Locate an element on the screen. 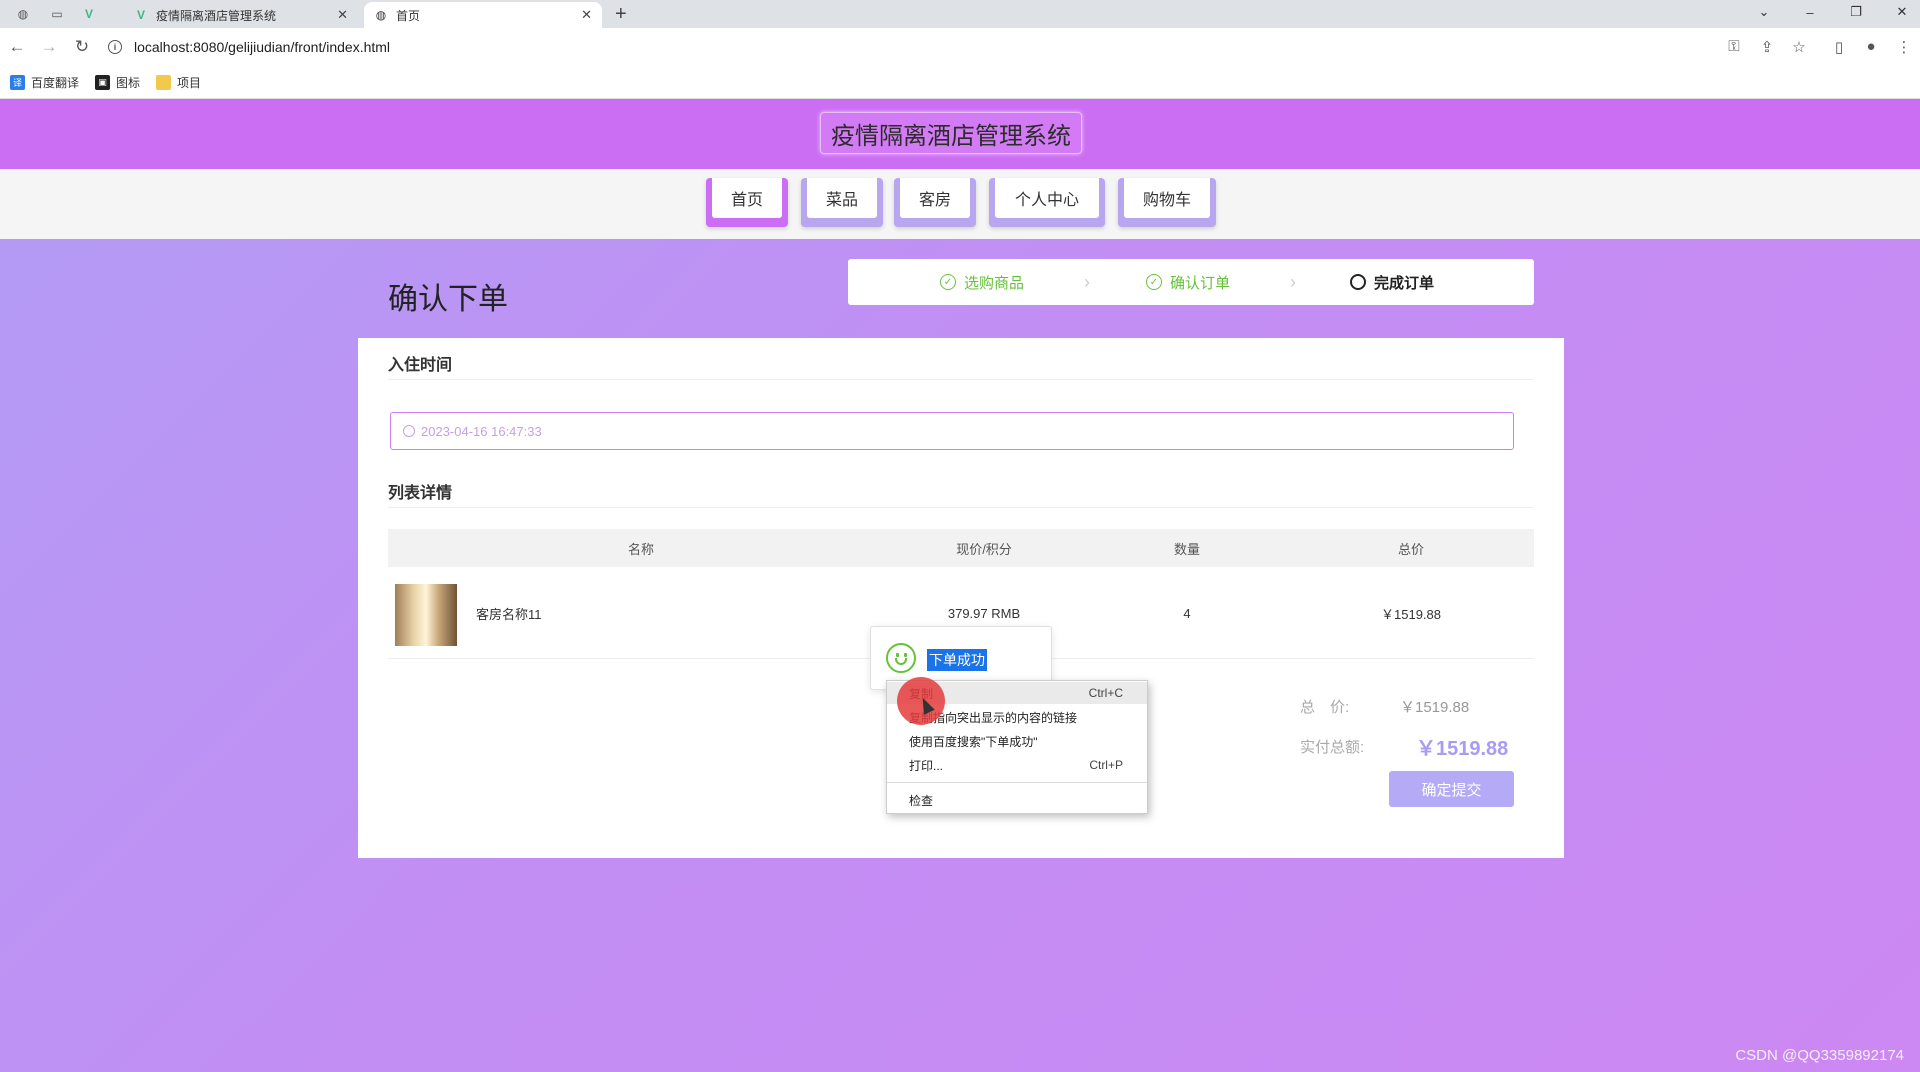 The height and width of the screenshot is (1072, 1920). tab-label: 疫情隔离酒店管理系统 is located at coordinates (216, 15).